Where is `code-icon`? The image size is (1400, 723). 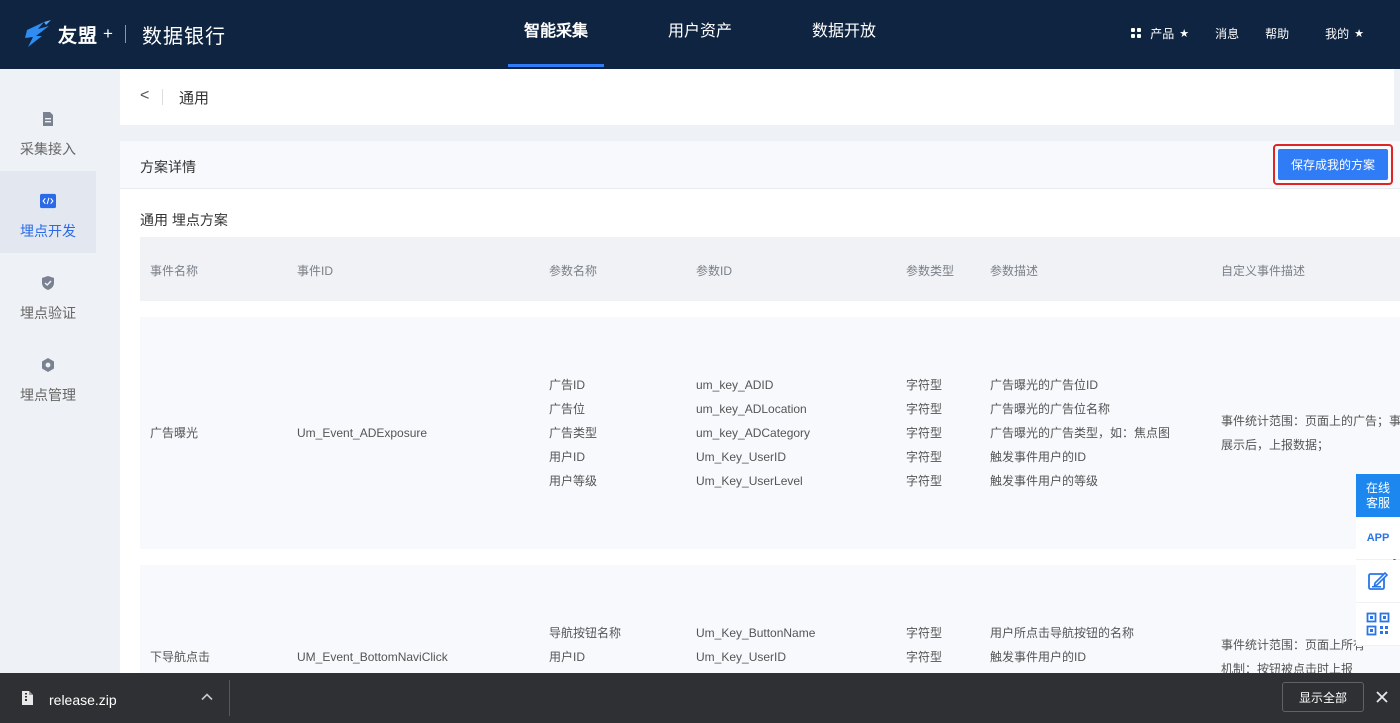 code-icon is located at coordinates (48, 201).